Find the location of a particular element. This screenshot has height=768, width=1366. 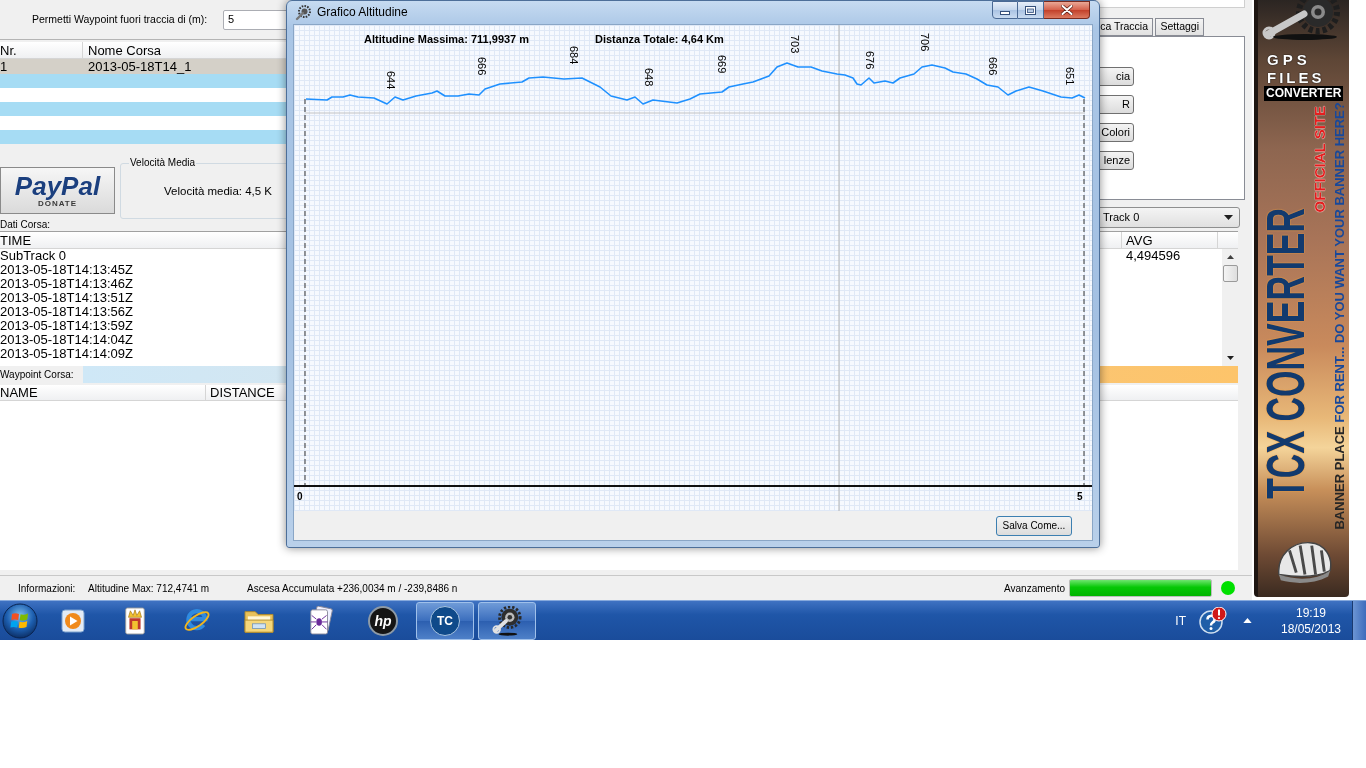

axis-tick-label: 0 is located at coordinates (300, 497).